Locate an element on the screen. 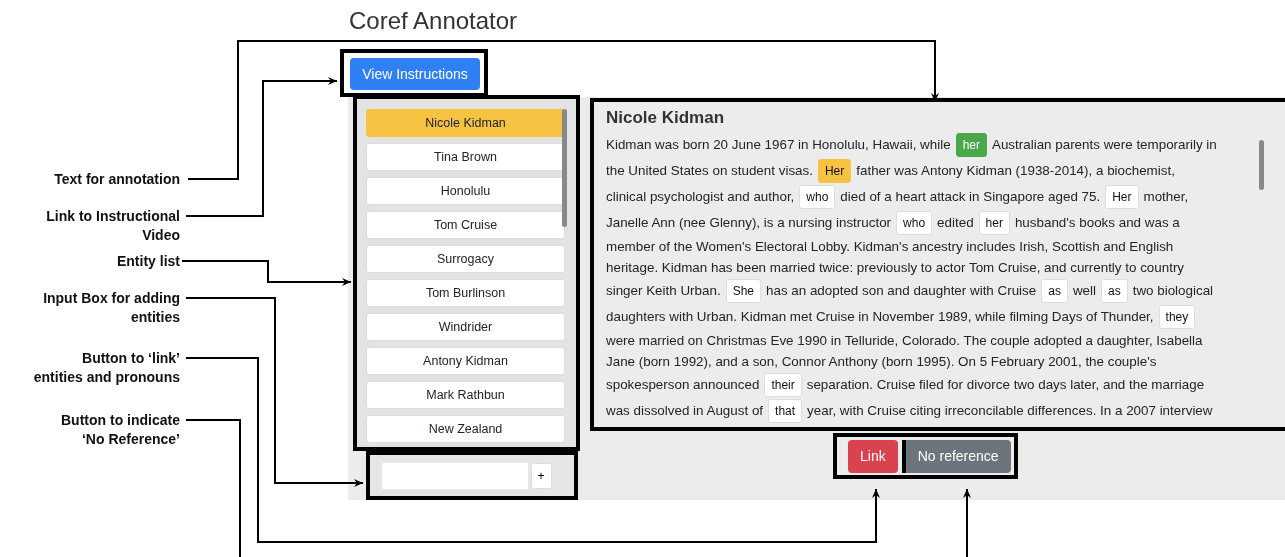 The height and width of the screenshot is (557, 1285). passage-text: year, with Cruise citing irreconcilable differences. In a 2007 interview is located at coordinates (1010, 411).